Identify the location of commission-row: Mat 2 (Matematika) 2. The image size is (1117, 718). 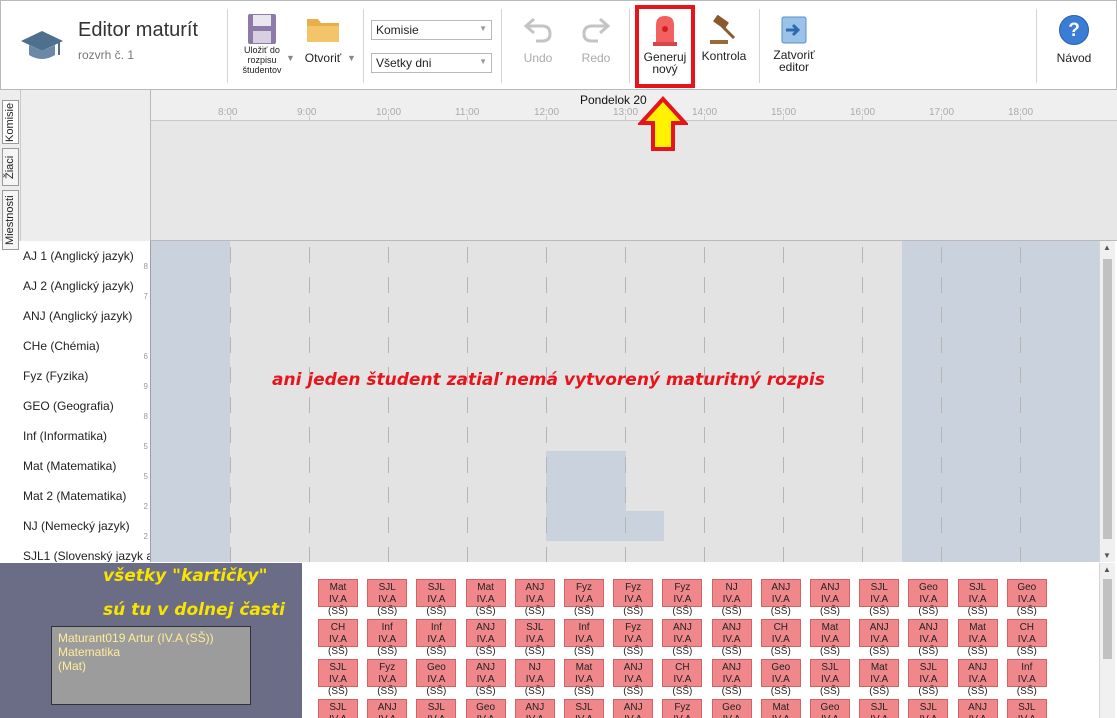
(560, 496).